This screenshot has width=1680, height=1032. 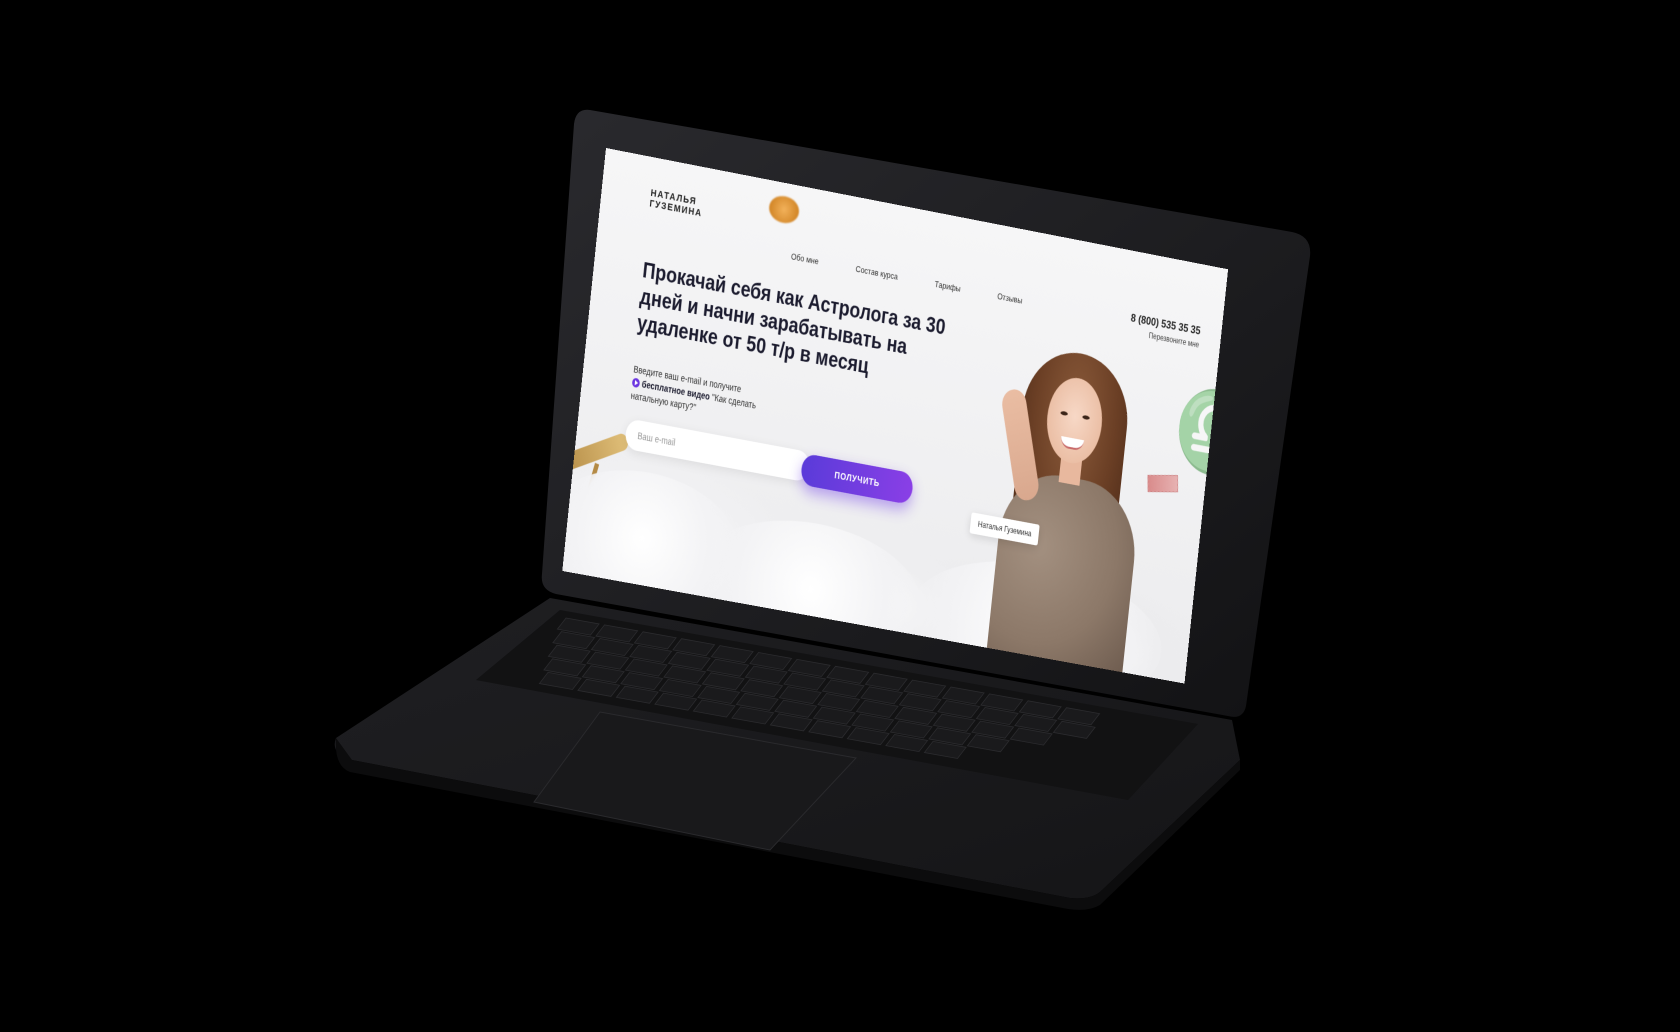 What do you see at coordinates (1071, 501) in the screenshot?
I see `author-photo` at bounding box center [1071, 501].